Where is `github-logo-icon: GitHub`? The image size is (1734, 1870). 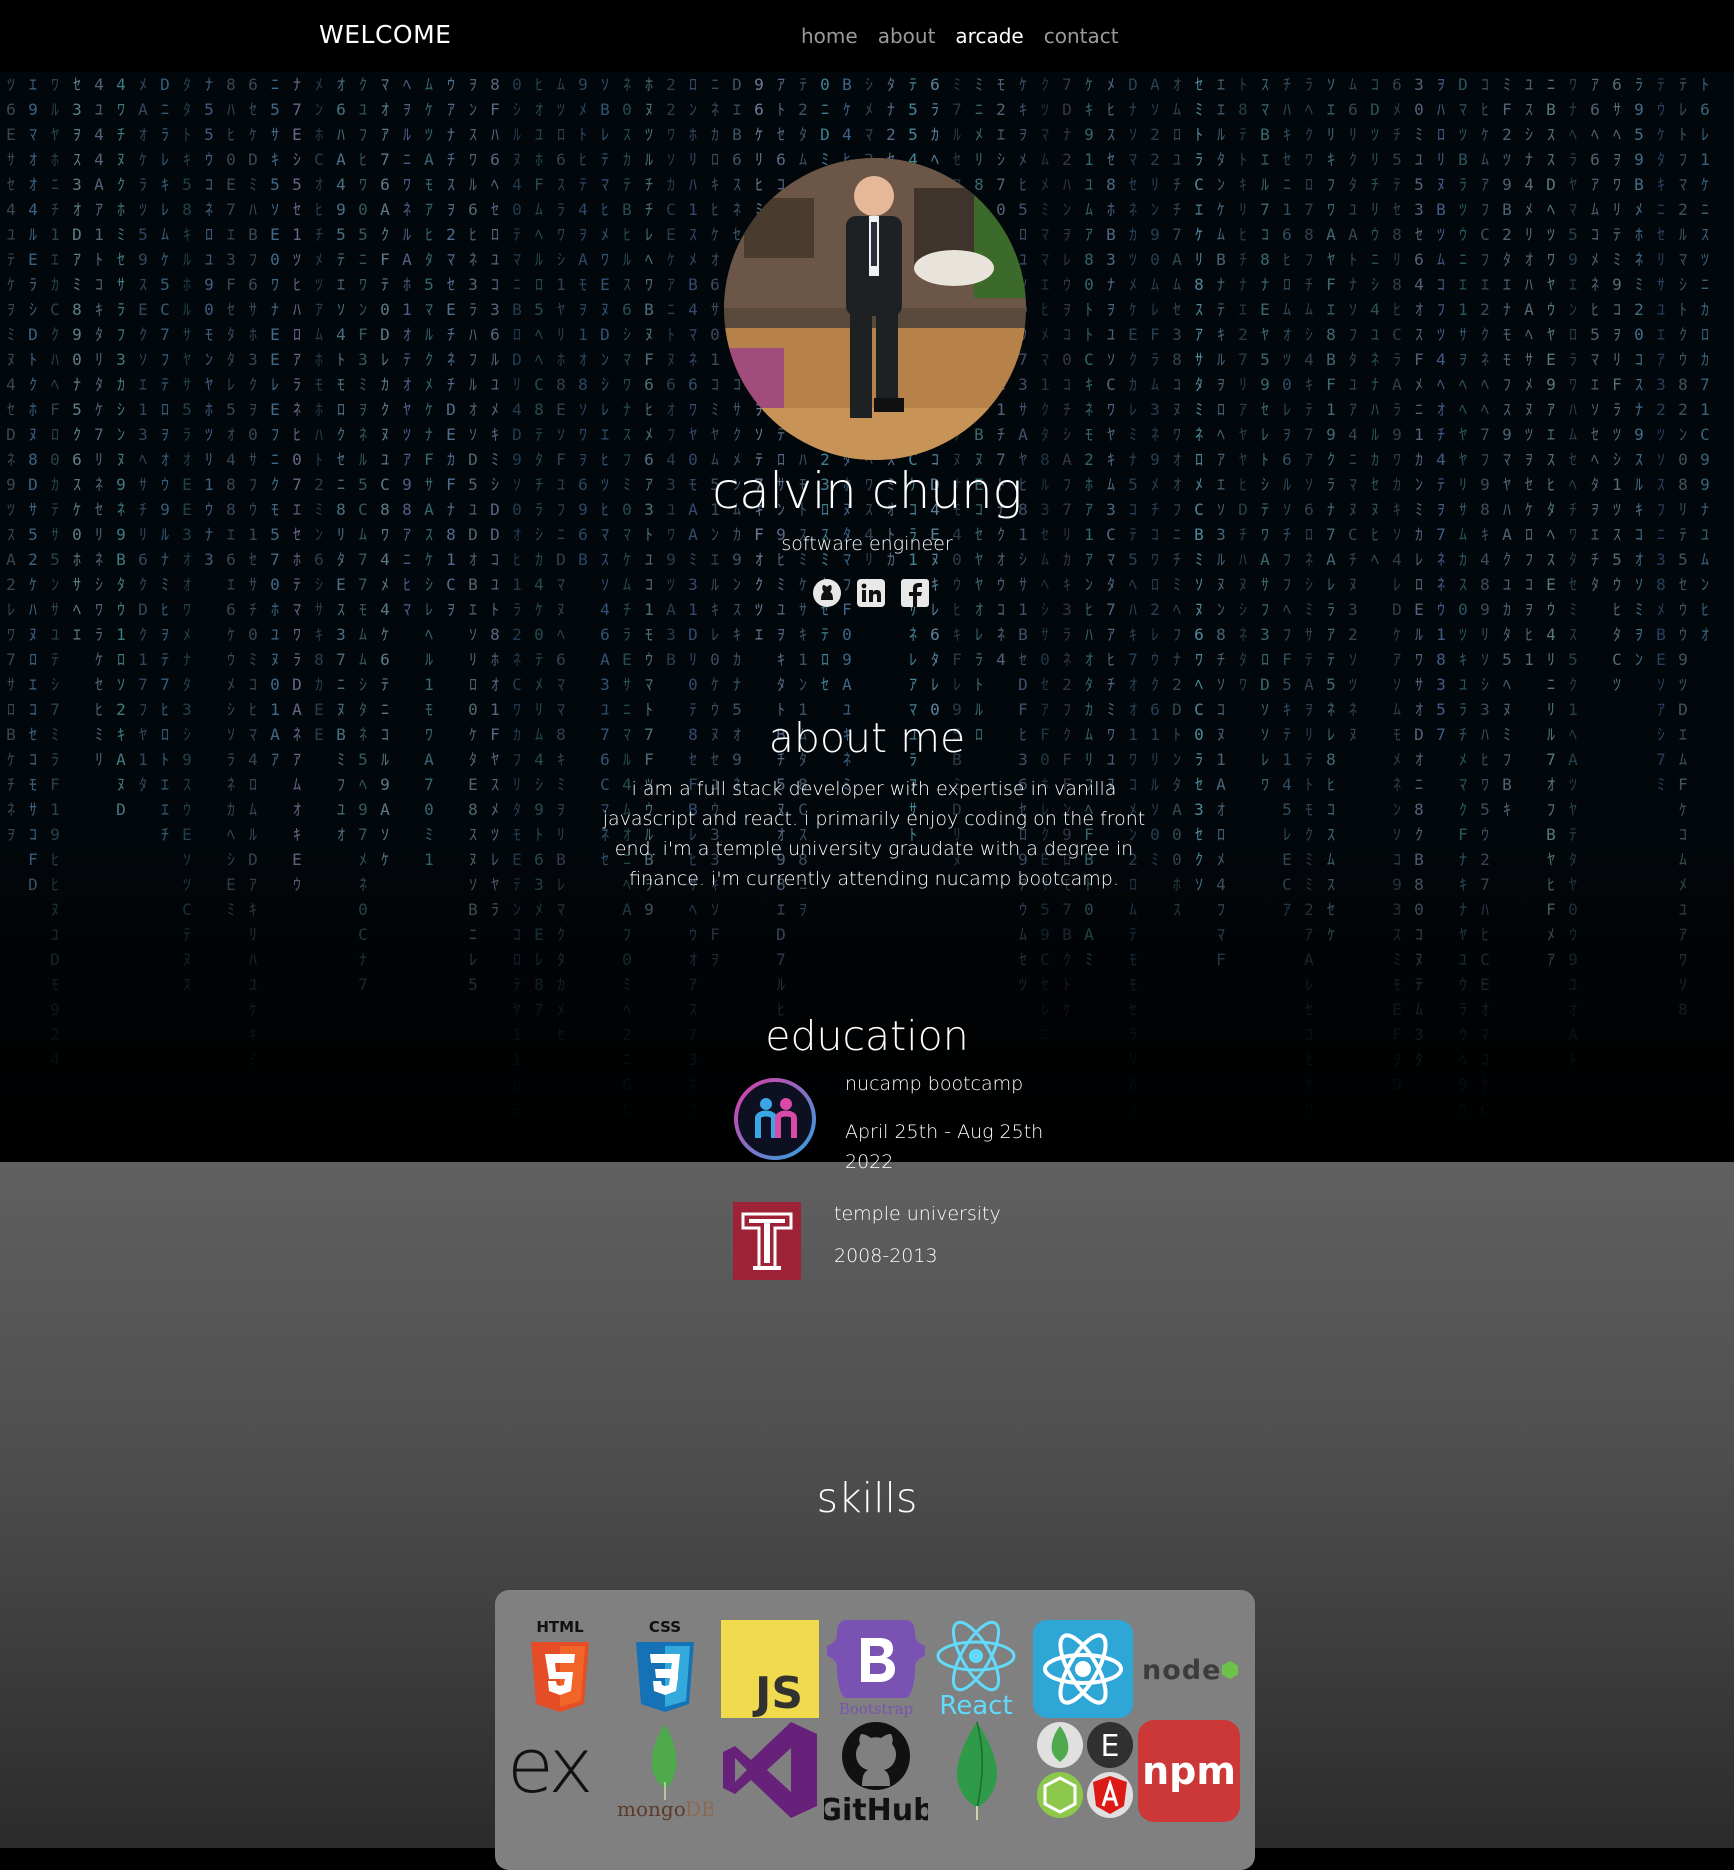
github-logo-icon: GitHub is located at coordinates (876, 1774).